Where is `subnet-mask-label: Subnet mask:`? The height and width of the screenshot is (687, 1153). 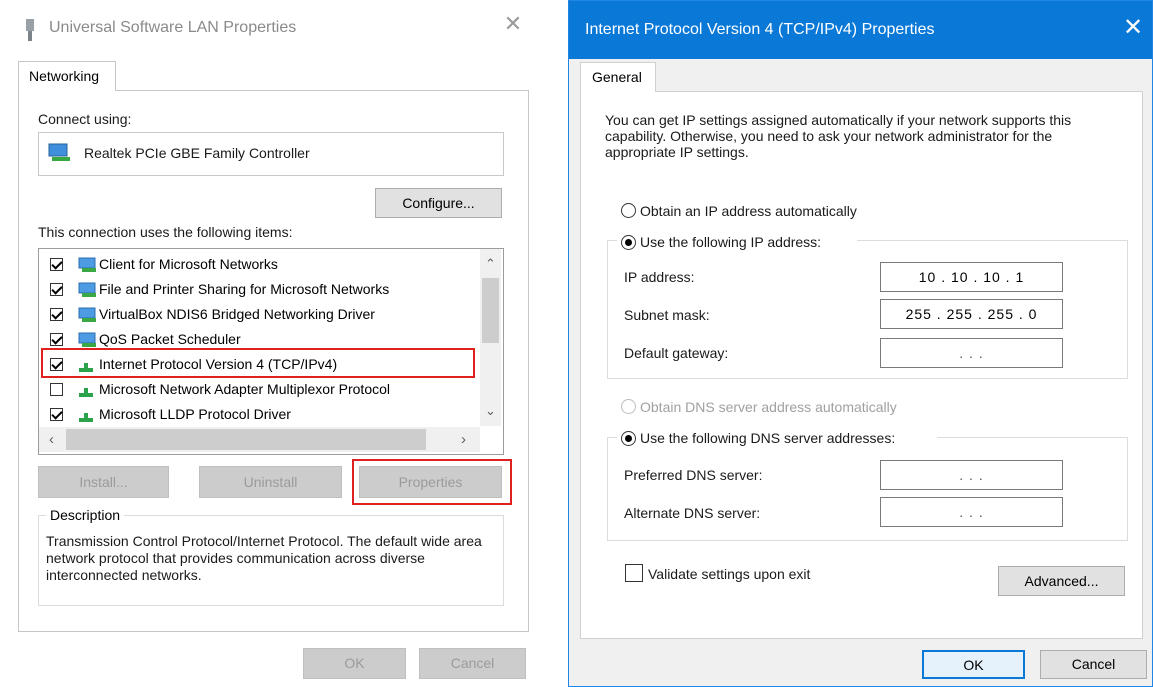
subnet-mask-label: Subnet mask: is located at coordinates (667, 315).